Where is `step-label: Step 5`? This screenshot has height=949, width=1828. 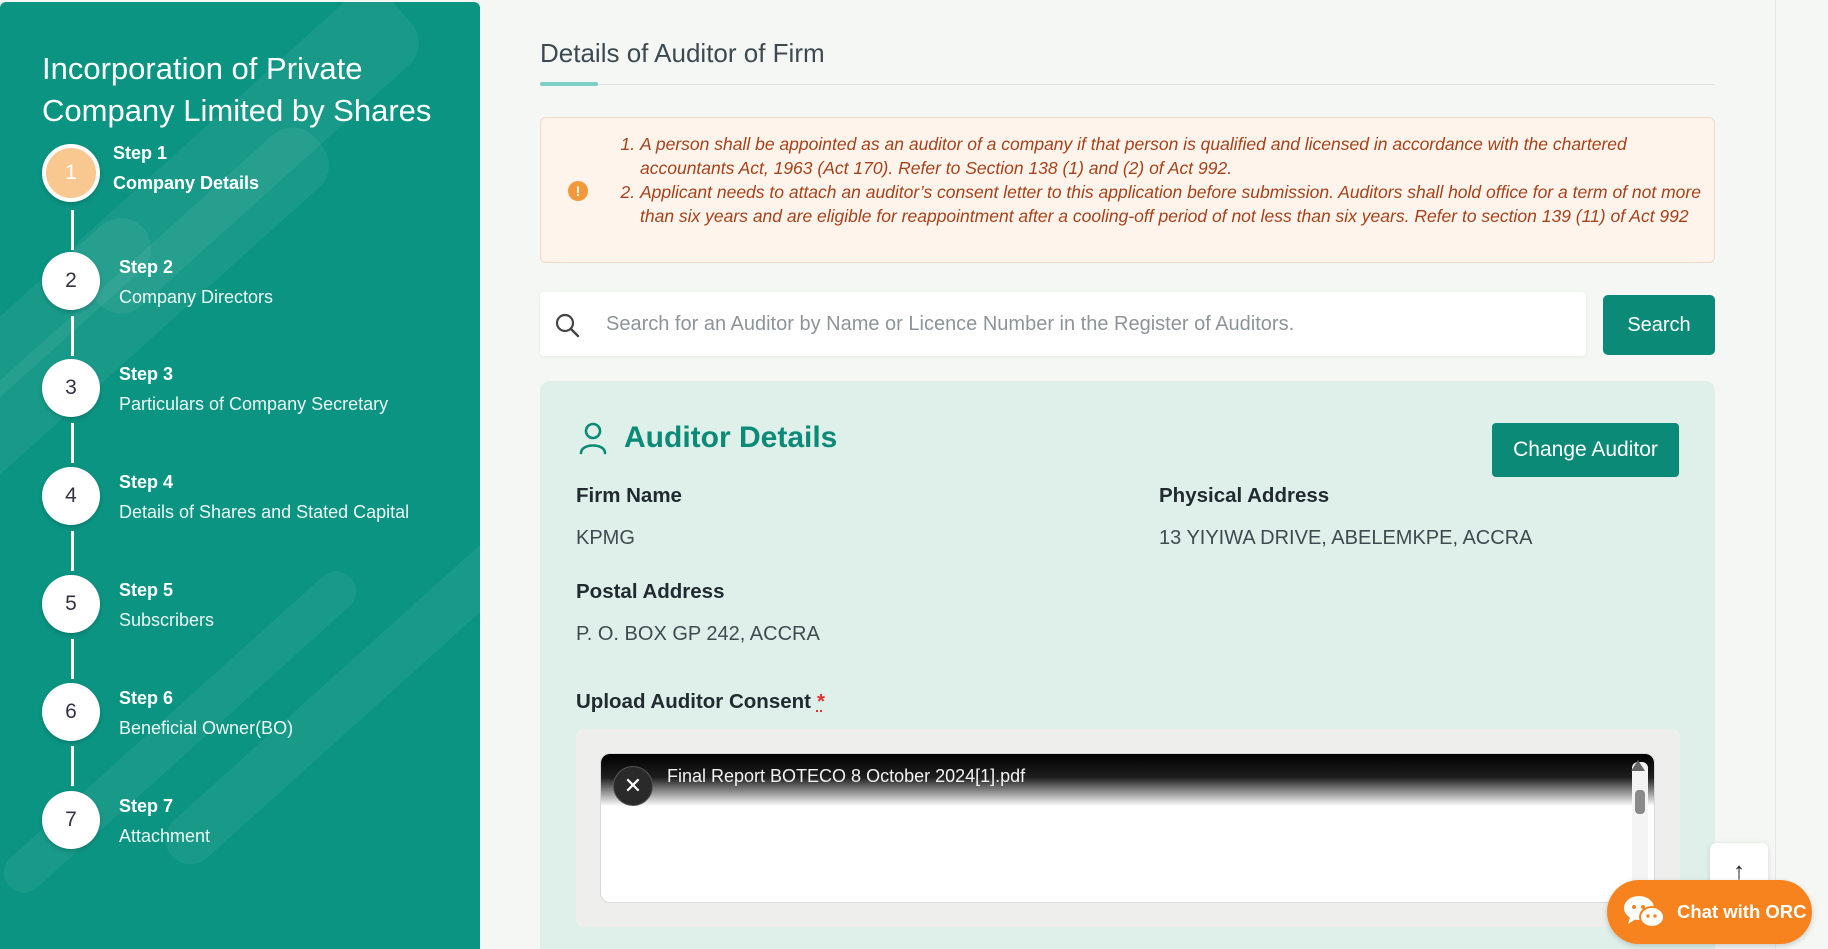 step-label: Step 5 is located at coordinates (146, 590).